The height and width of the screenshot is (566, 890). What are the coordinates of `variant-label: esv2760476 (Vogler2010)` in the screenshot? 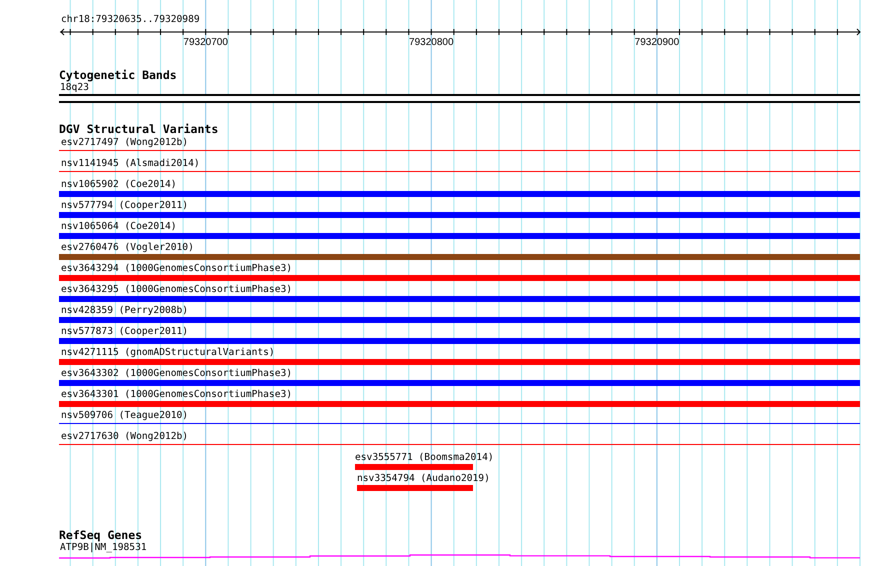 It's located at (127, 247).